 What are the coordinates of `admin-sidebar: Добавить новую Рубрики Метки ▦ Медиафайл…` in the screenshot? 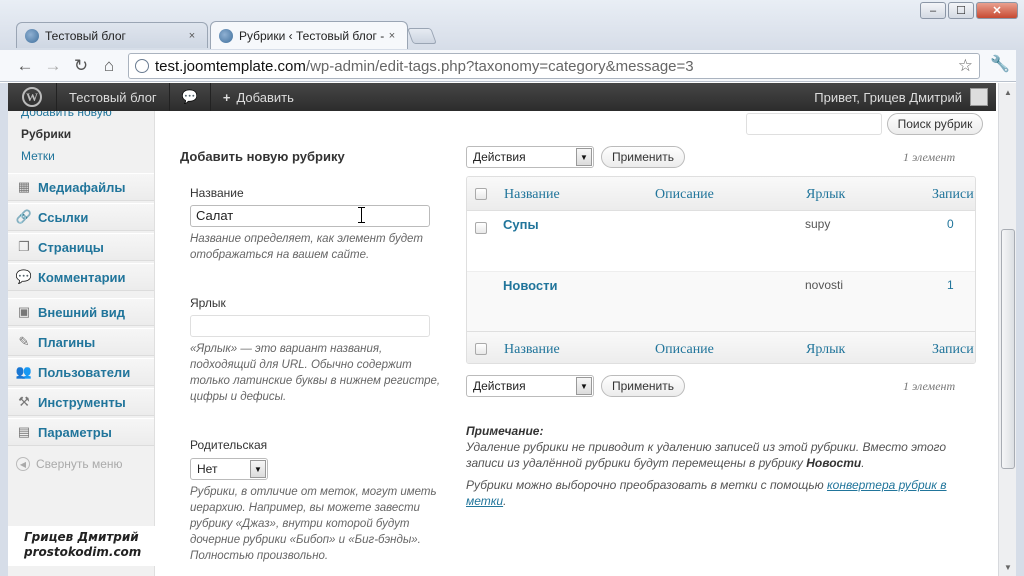 It's located at (81, 343).